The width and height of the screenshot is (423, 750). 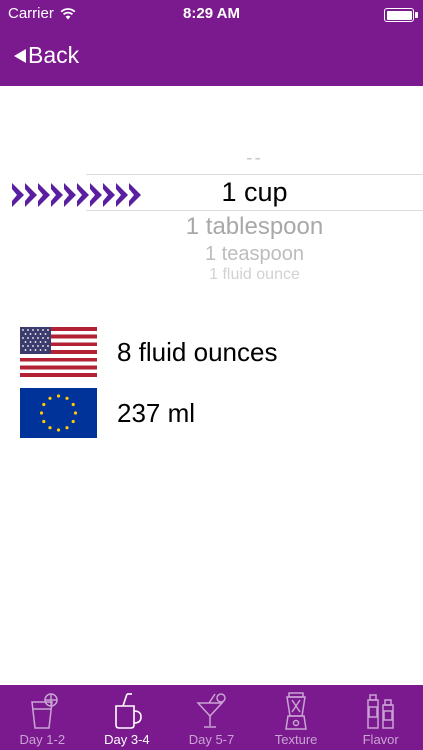 I want to click on bottles-icon, so click(x=380, y=711).